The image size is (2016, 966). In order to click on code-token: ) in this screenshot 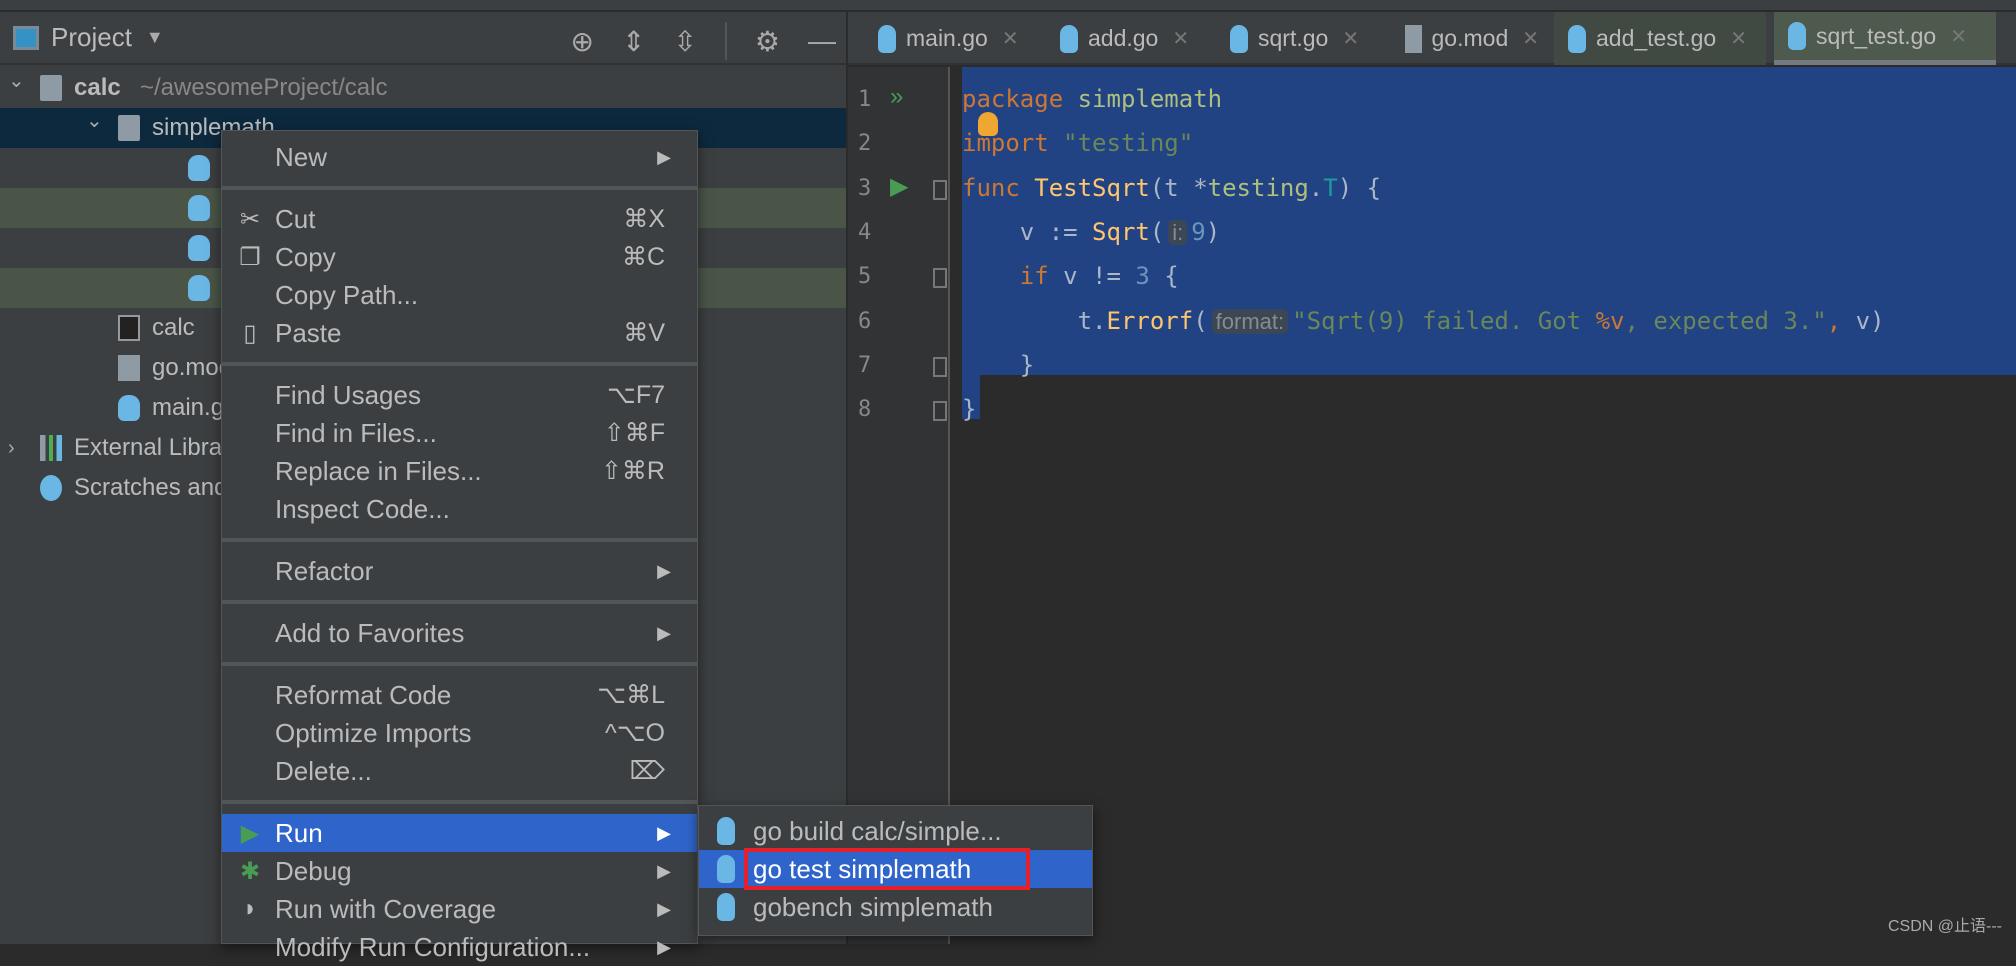, I will do `click(1213, 231)`.